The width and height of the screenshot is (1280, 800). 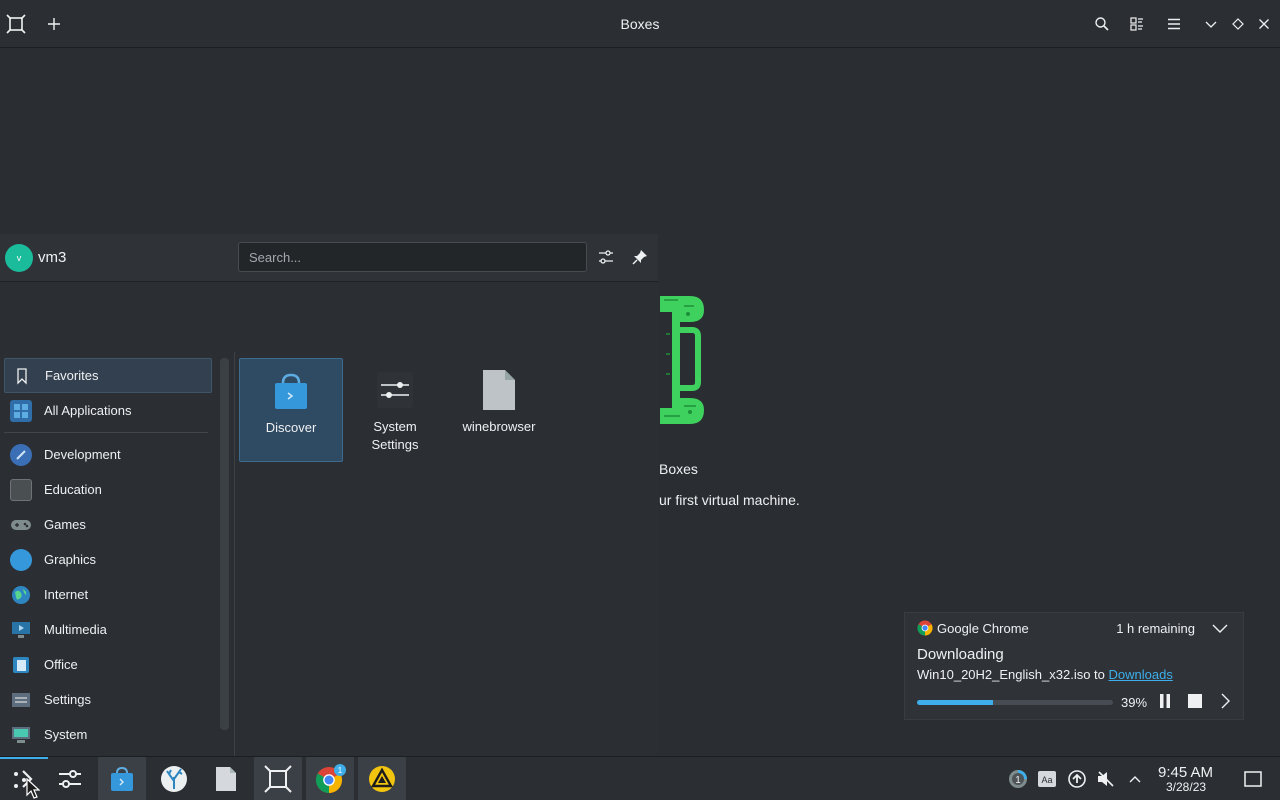 I want to click on maximize-icon, so click(x=1238, y=24).